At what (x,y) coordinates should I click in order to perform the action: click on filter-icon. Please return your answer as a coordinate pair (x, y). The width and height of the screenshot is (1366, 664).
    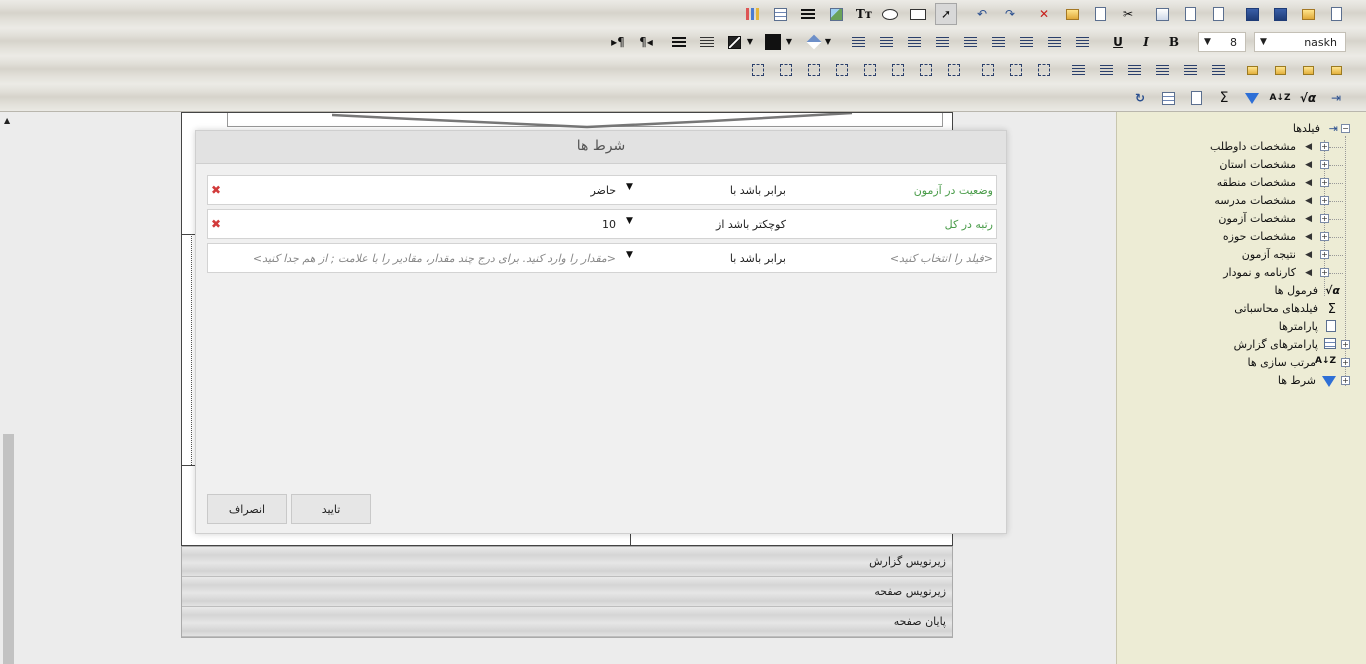
    Looking at the image, I should click on (1252, 98).